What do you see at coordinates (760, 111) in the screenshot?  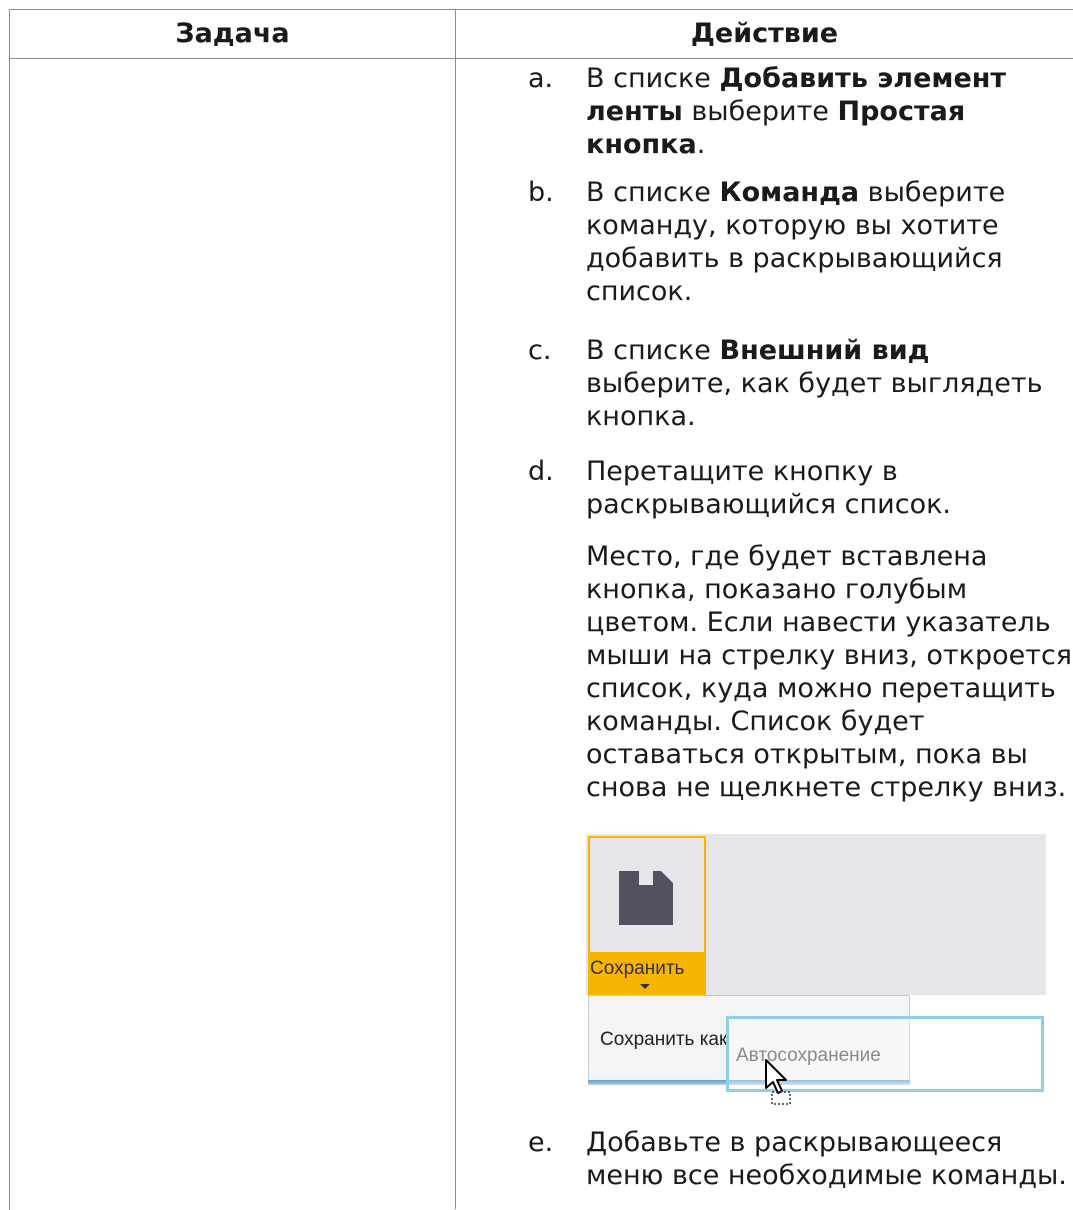 I see `text-run: выберите` at bounding box center [760, 111].